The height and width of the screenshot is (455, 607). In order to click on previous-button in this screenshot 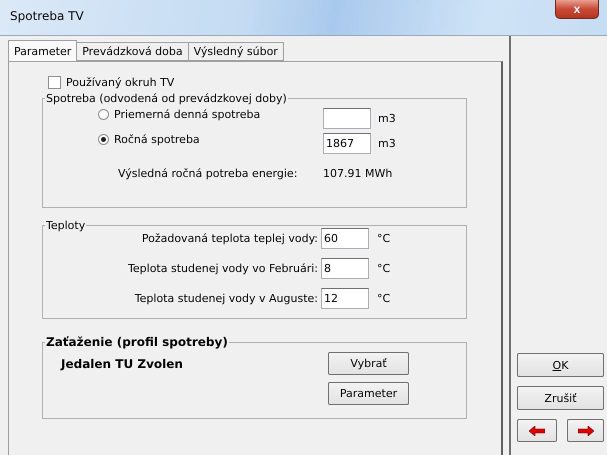, I will do `click(537, 430)`.